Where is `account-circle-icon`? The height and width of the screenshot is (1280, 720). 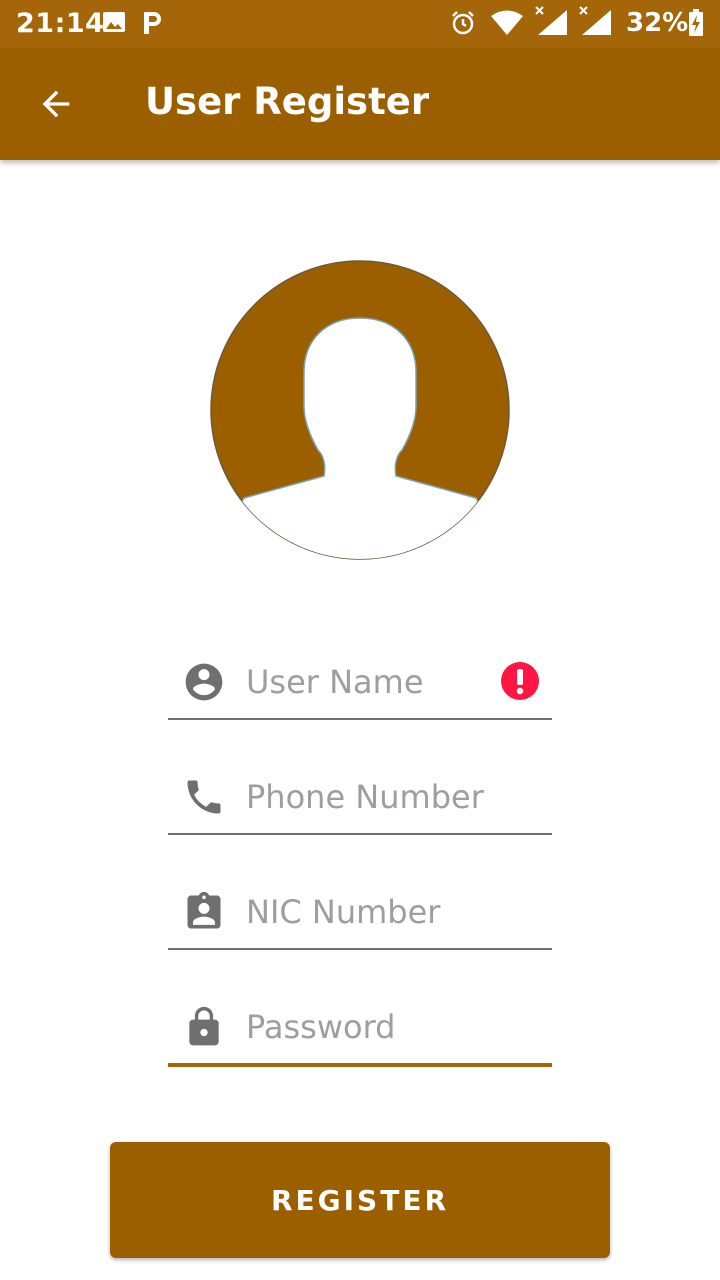
account-circle-icon is located at coordinates (204, 682).